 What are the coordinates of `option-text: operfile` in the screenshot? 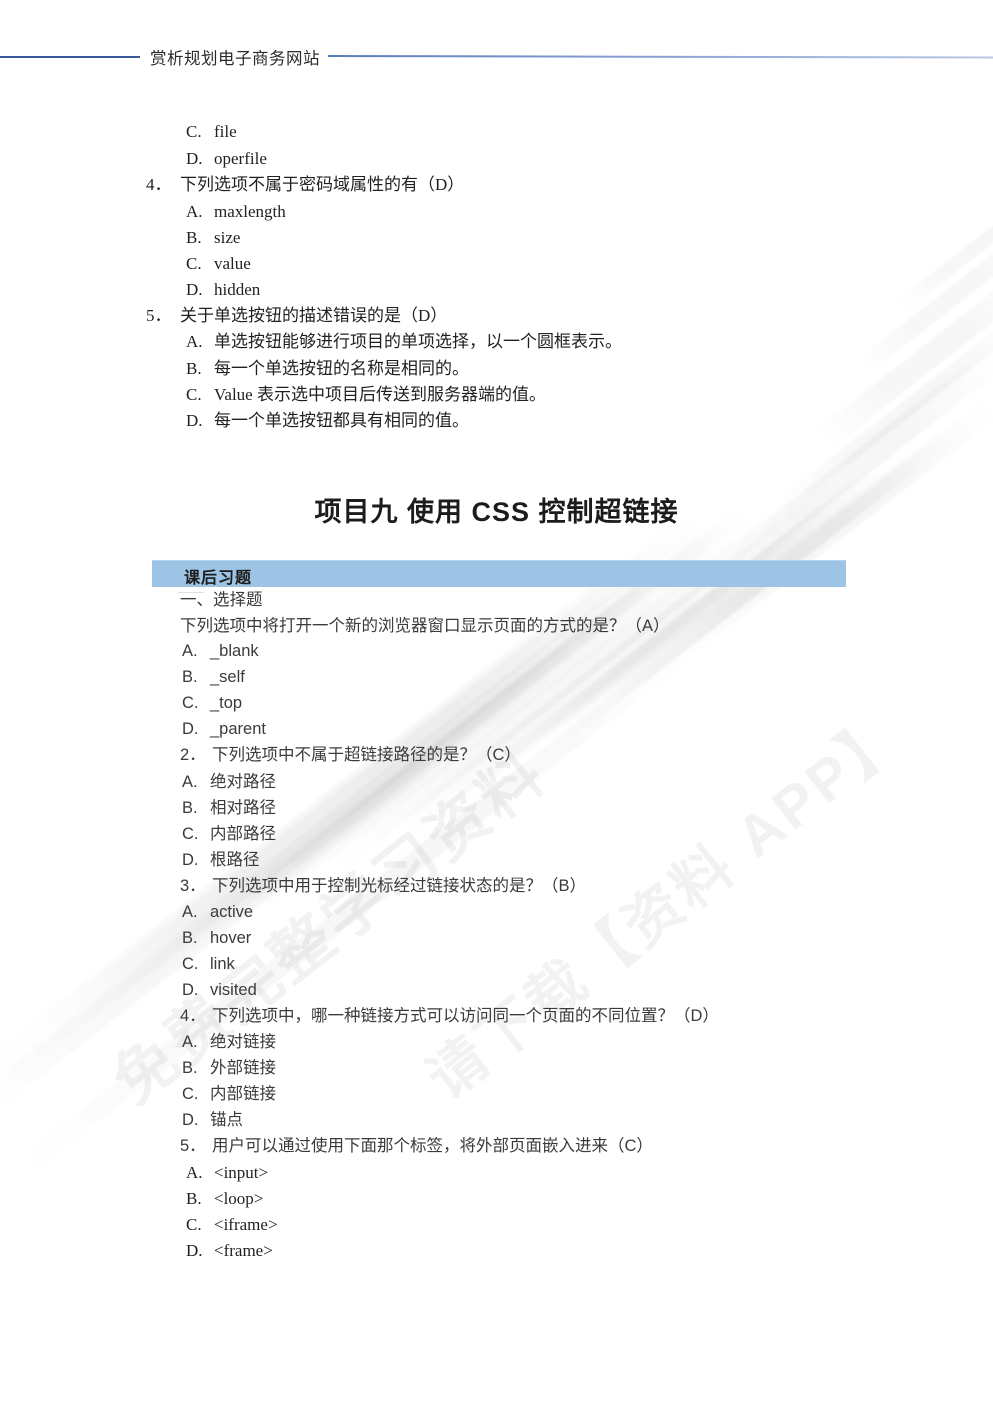 It's located at (240, 158).